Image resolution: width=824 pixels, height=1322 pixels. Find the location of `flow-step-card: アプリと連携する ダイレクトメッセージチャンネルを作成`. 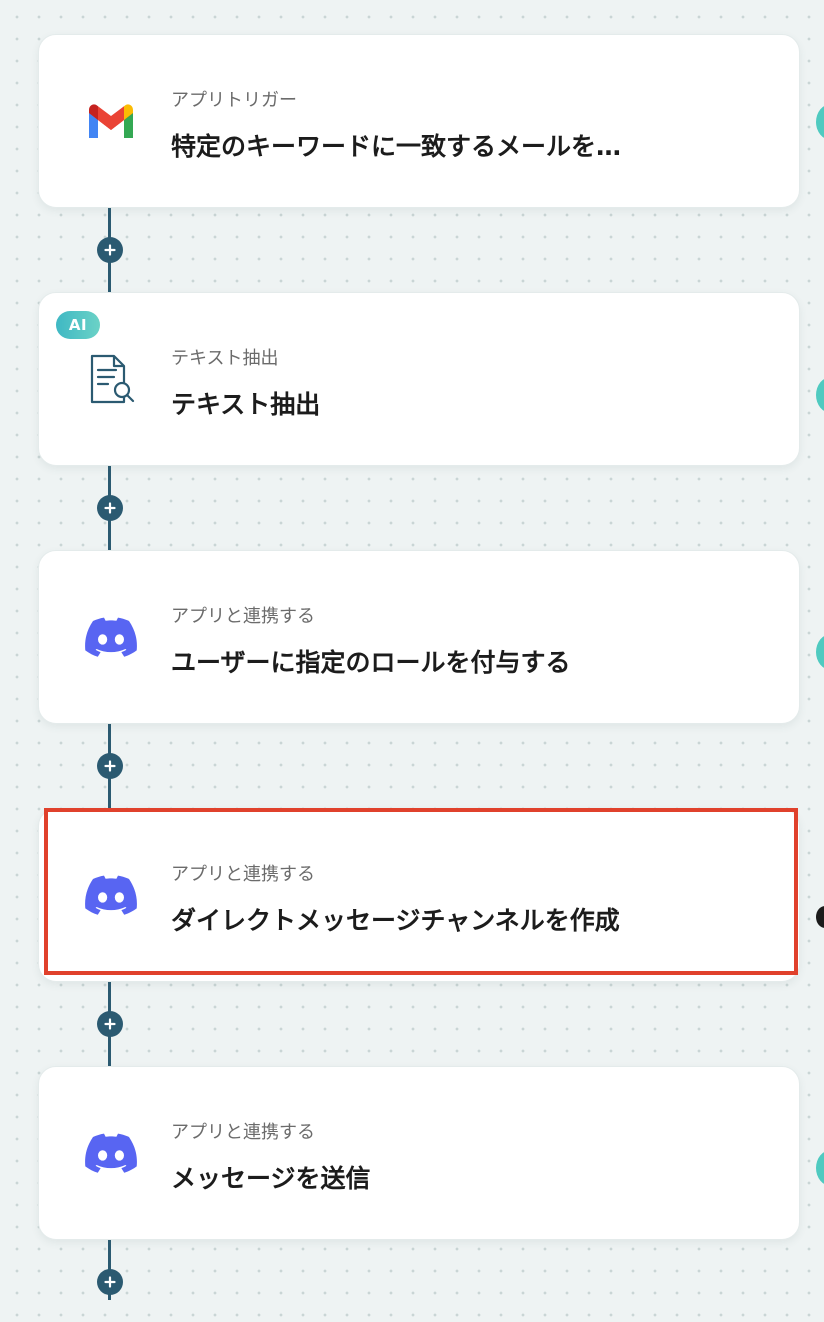

flow-step-card: アプリと連携する ダイレクトメッセージチャンネルを作成 is located at coordinates (419, 895).